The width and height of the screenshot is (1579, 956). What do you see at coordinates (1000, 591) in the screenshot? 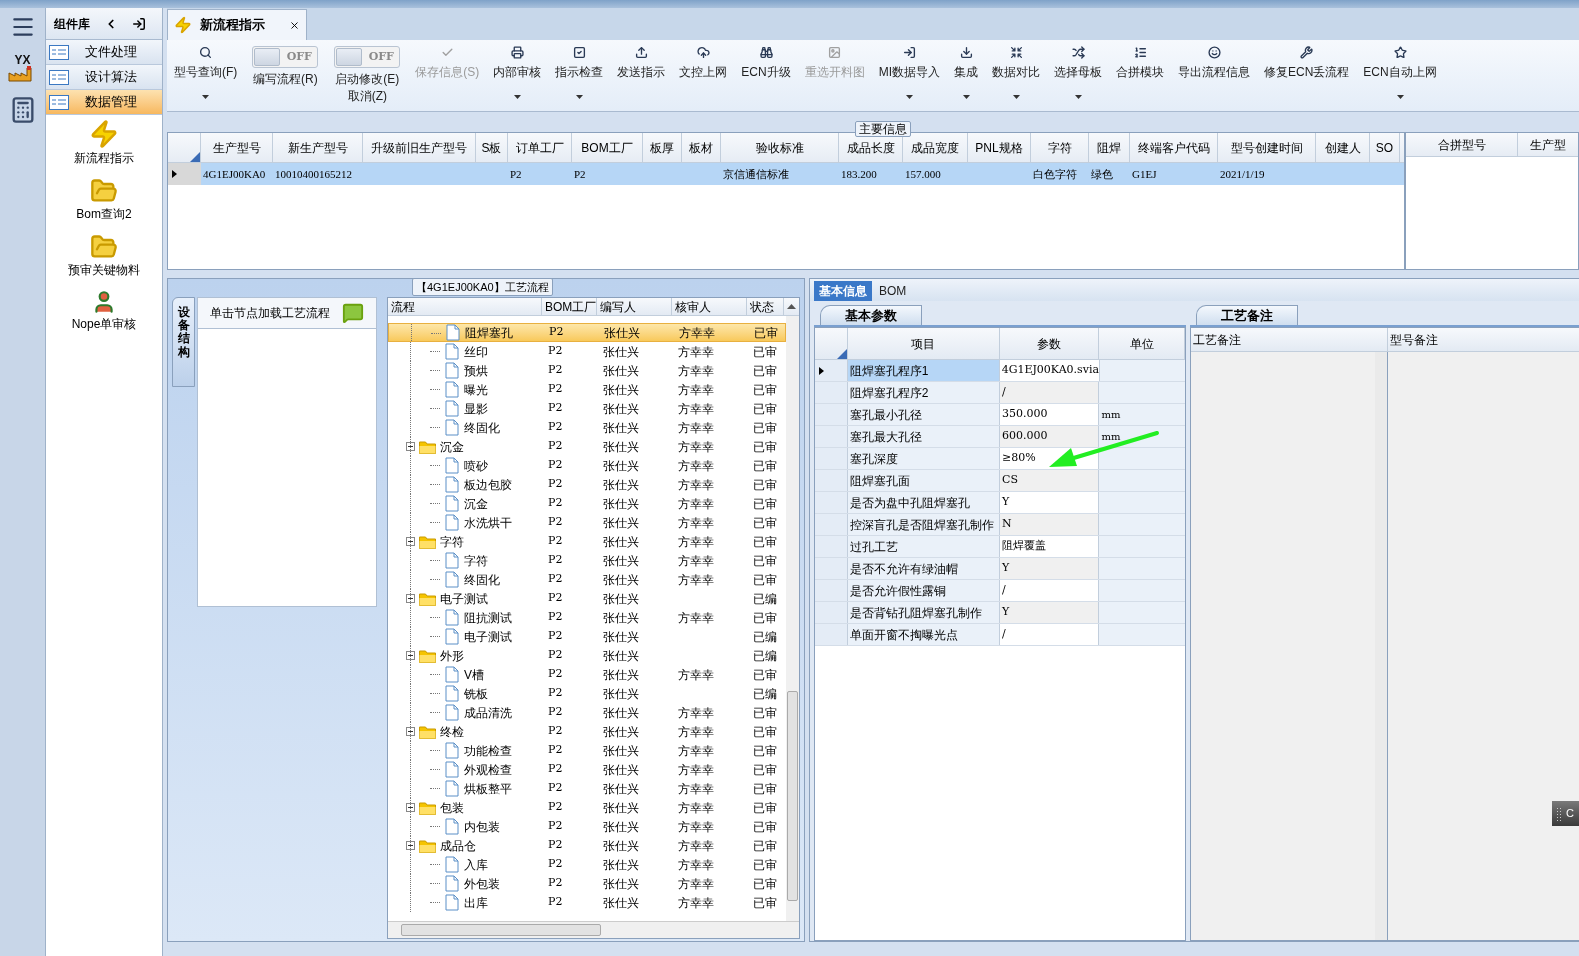
I see `param-row: 是否允许假性露铜 /` at bounding box center [1000, 591].